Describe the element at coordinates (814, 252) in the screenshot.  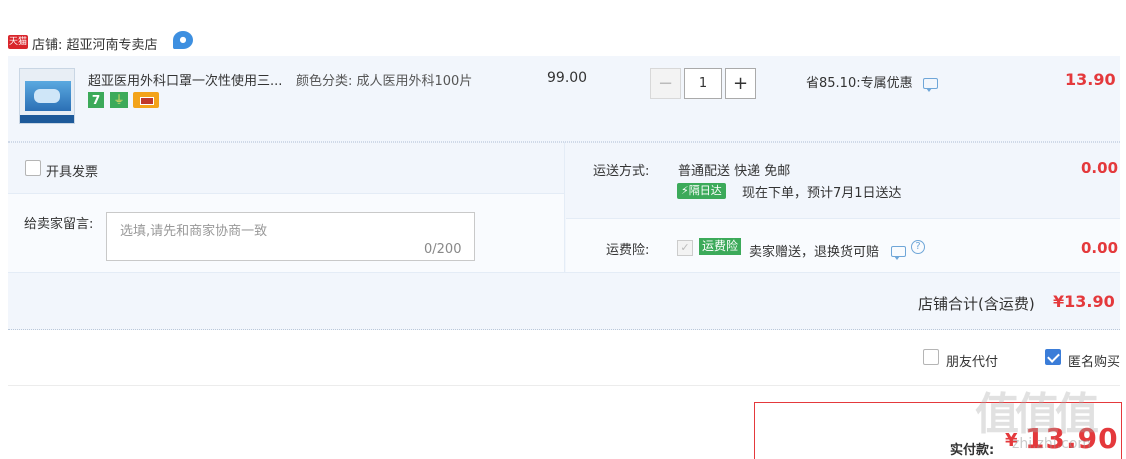
I see `insurance-desc-text: 卖家赠送，退换货可赔` at that location.